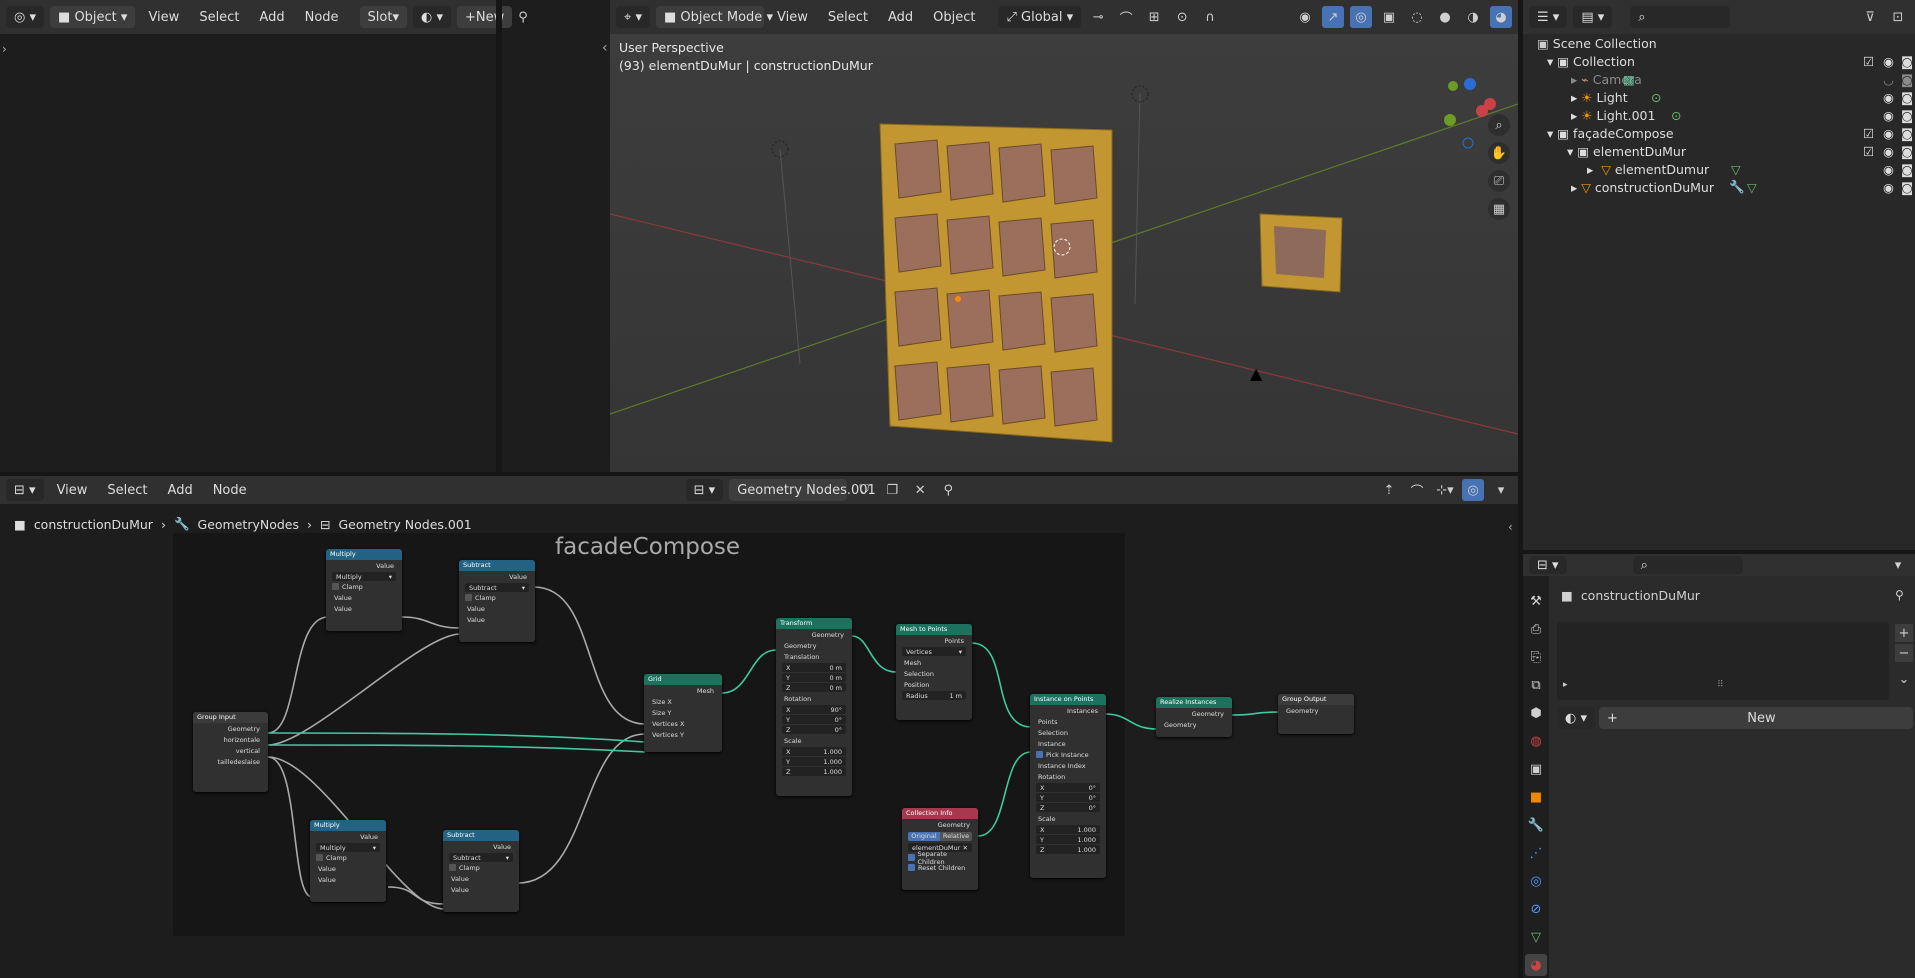  What do you see at coordinates (364, 576) in the screenshot?
I see `operation-dropdown: Multiply ▾` at bounding box center [364, 576].